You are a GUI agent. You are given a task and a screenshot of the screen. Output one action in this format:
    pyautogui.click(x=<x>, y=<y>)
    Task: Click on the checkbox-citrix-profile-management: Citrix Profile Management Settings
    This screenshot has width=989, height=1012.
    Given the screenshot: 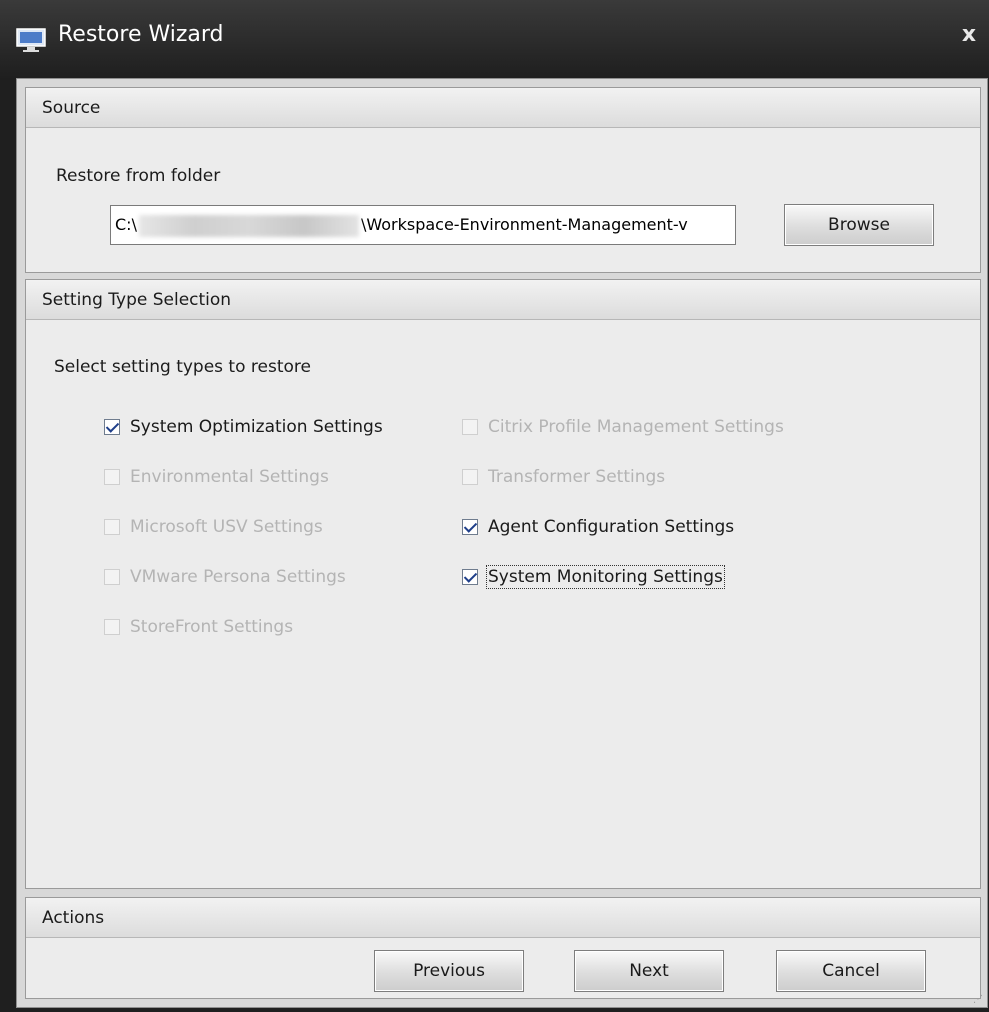 What is the action you would take?
    pyautogui.click(x=623, y=427)
    